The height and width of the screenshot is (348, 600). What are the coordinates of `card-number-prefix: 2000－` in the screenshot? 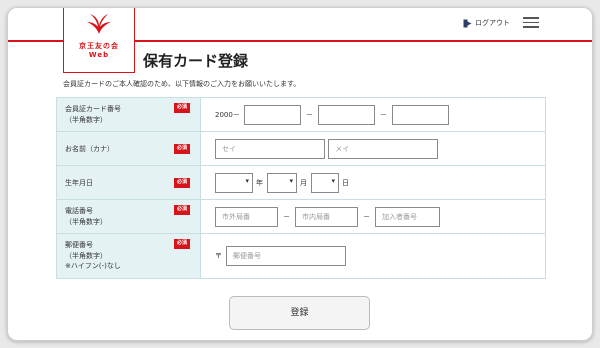 It's located at (227, 114).